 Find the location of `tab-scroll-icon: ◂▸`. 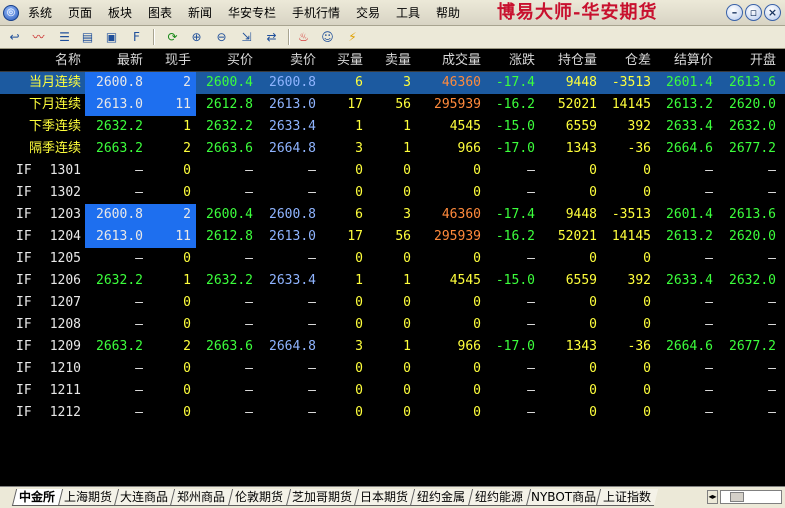

tab-scroll-icon: ◂▸ is located at coordinates (712, 497).